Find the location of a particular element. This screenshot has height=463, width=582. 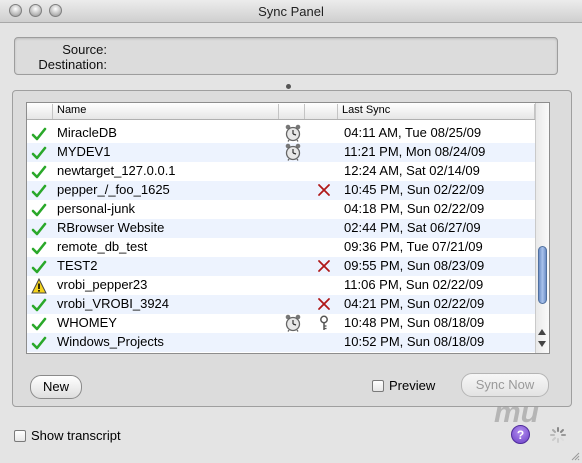

target-name: MYDEV1 is located at coordinates (84, 151).